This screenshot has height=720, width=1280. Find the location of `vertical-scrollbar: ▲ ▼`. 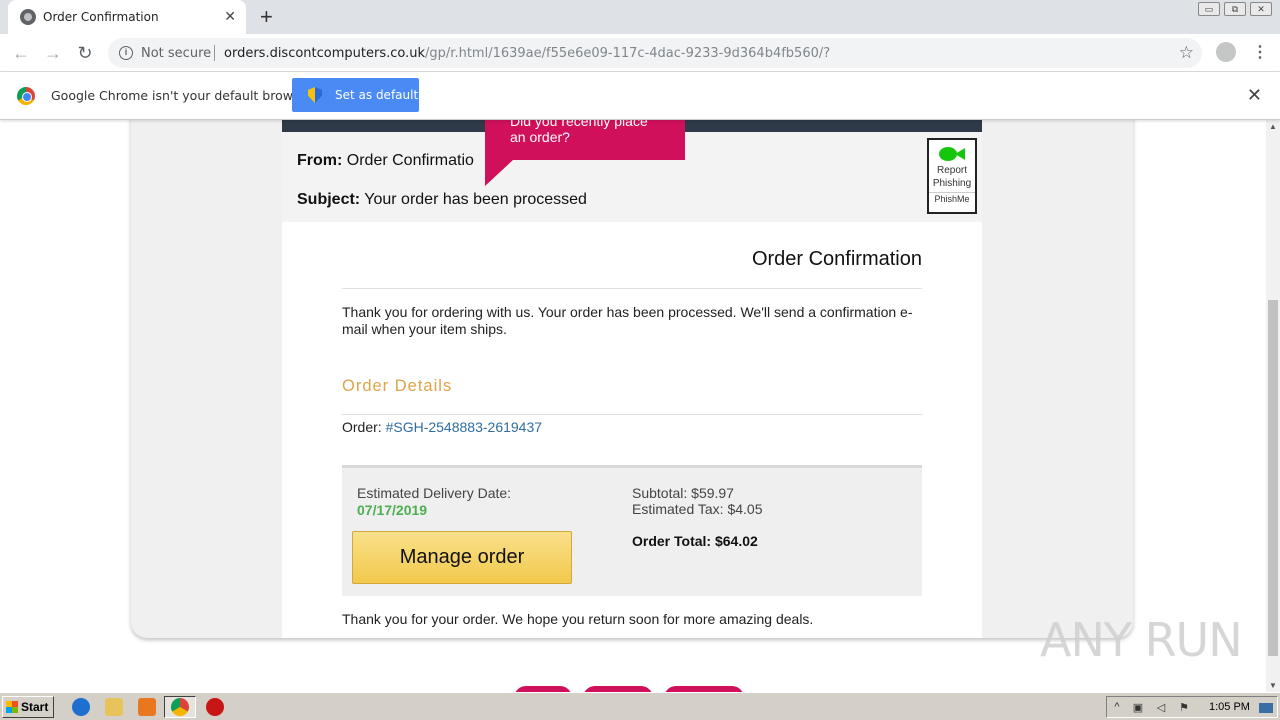

vertical-scrollbar: ▲ ▼ is located at coordinates (1273, 406).